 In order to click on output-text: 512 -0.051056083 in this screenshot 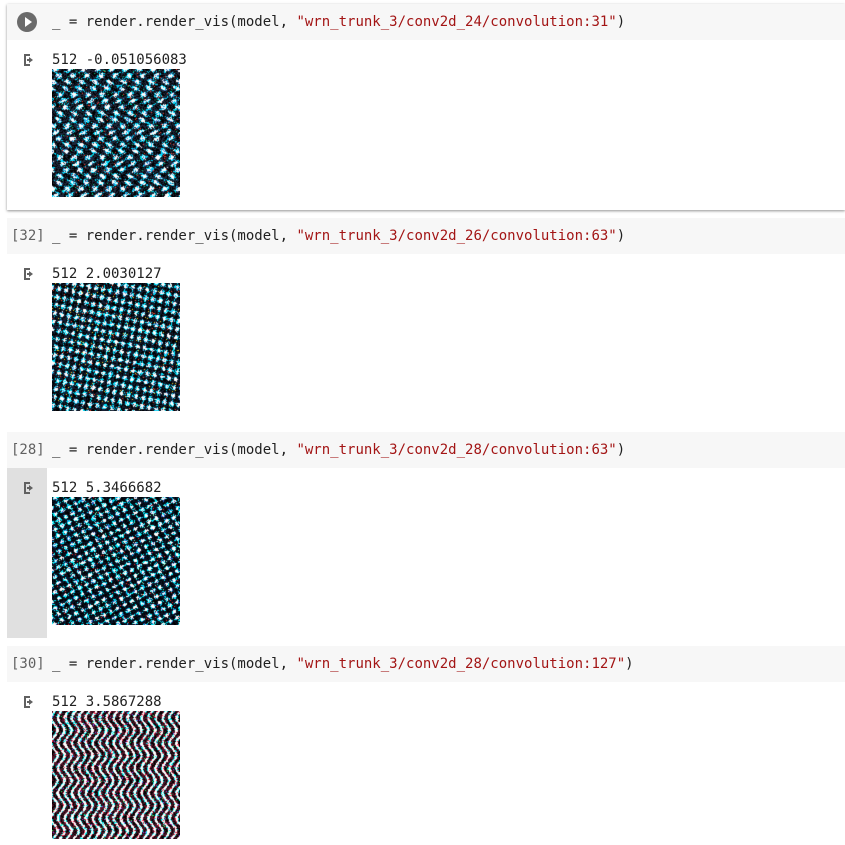, I will do `click(119, 60)`.